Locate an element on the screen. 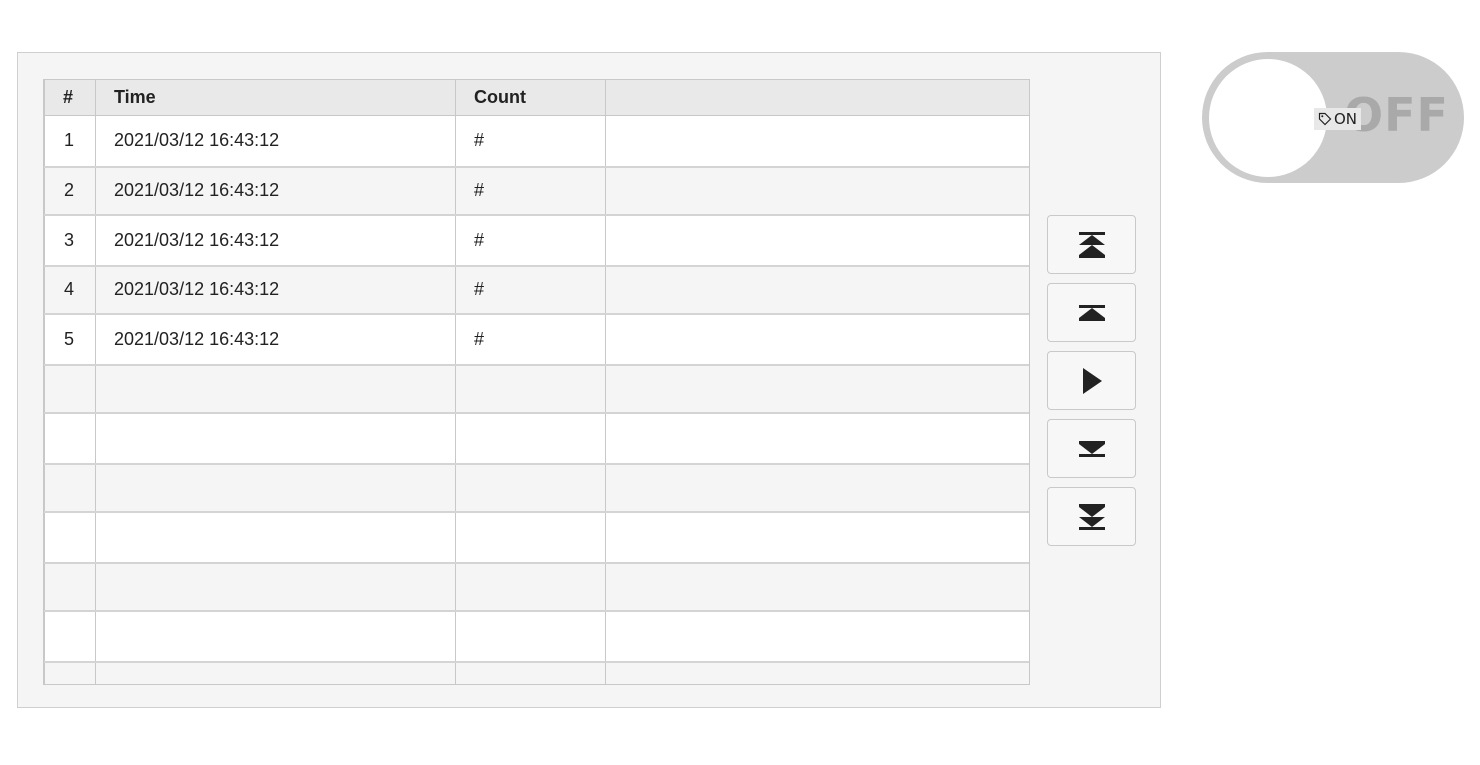  table-row: 3 2021/03/12 16:43:12 # is located at coordinates (536, 240).